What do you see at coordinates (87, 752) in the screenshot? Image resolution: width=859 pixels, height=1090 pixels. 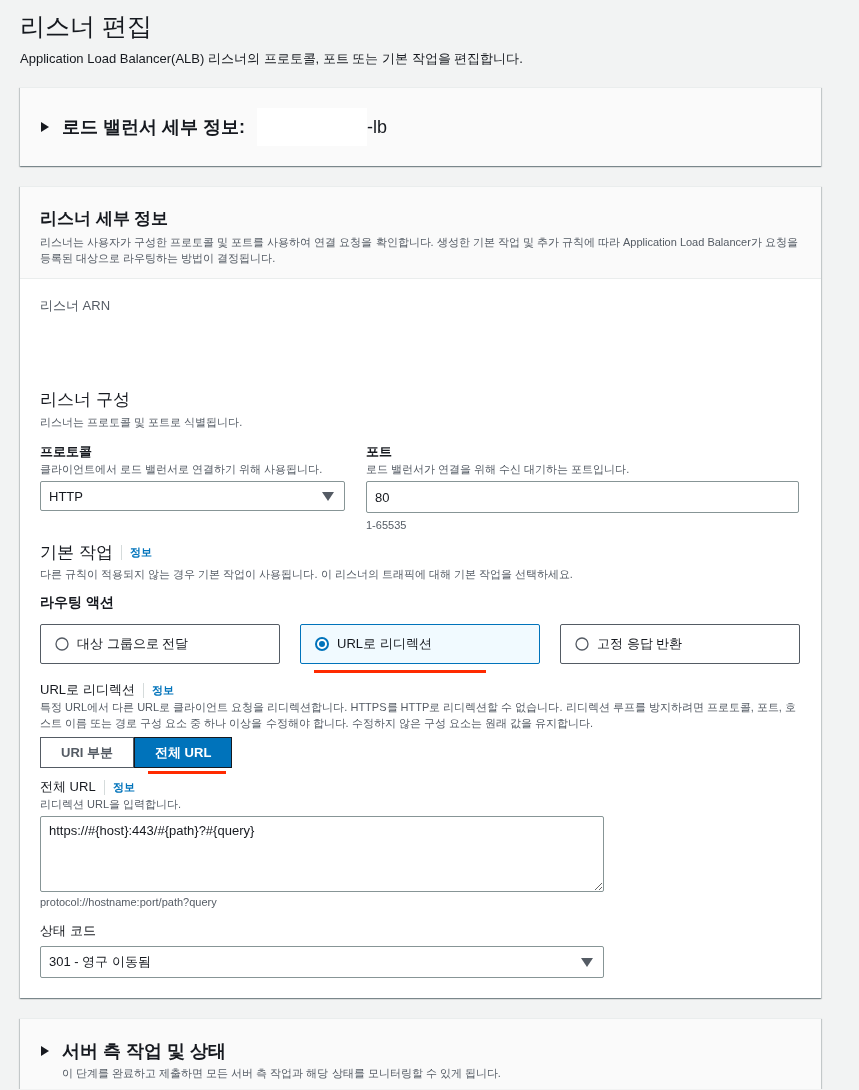 I see `segment-button: URI 부분` at bounding box center [87, 752].